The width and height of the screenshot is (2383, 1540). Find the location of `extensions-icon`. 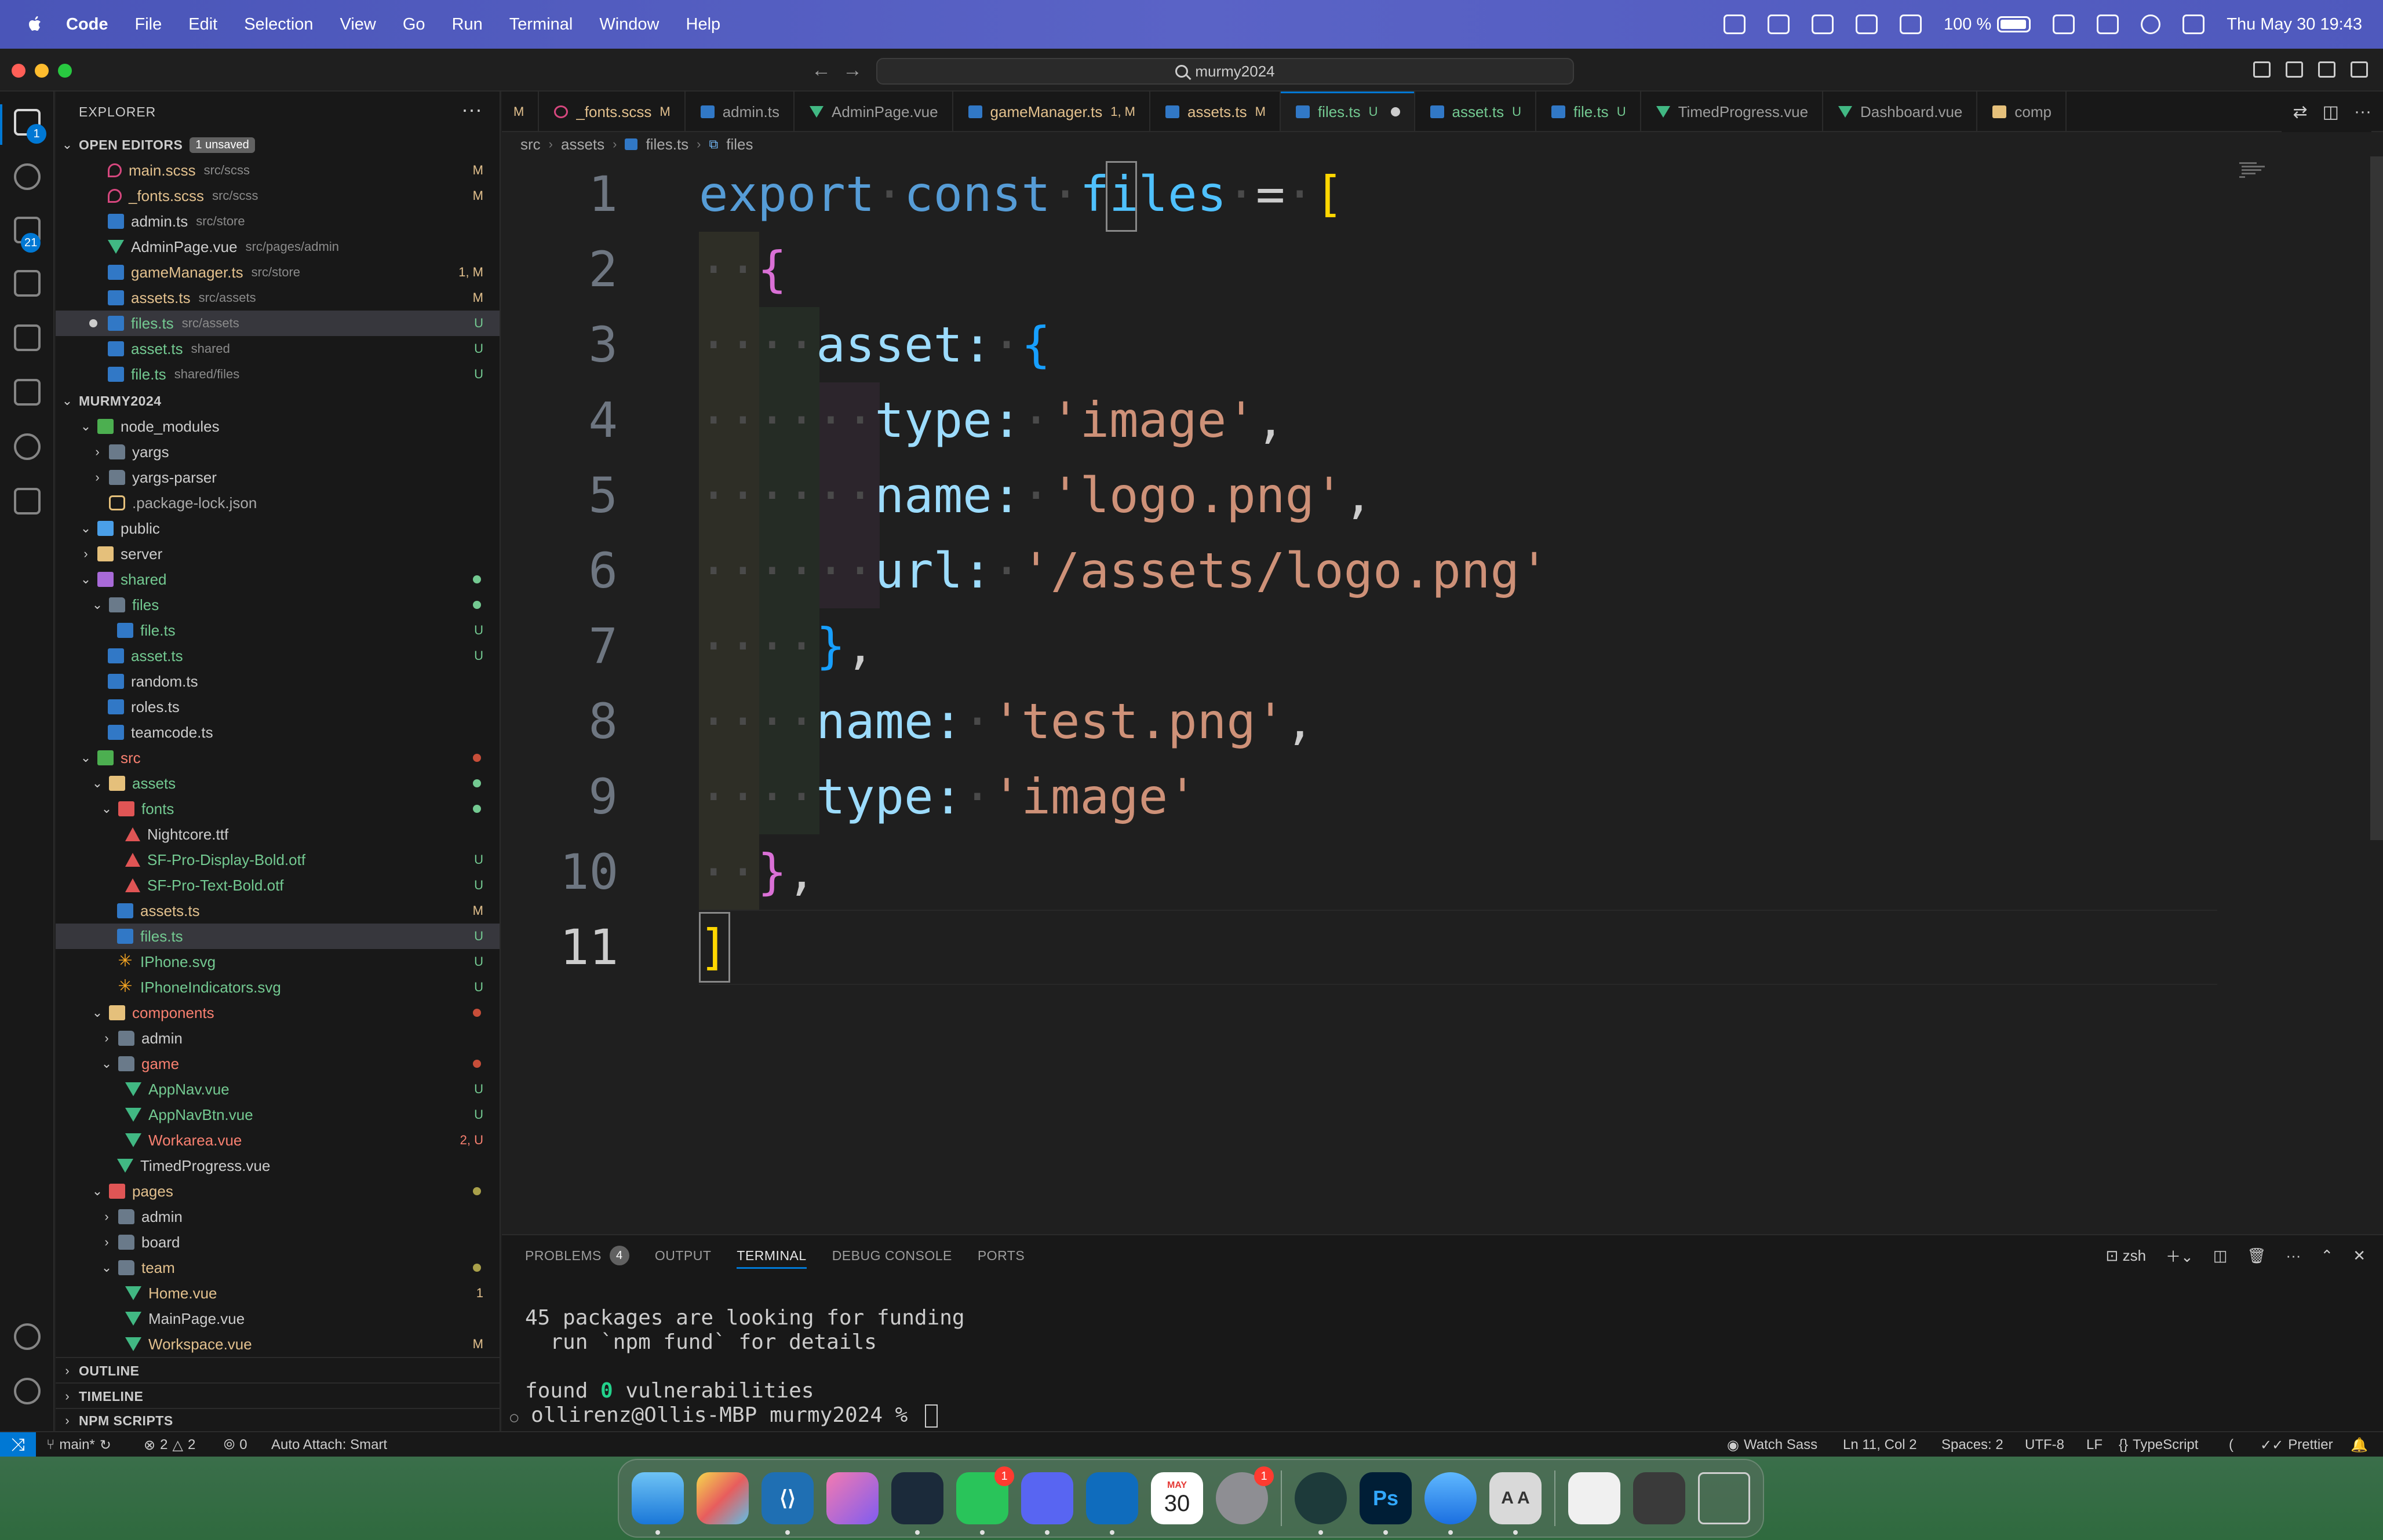

extensions-icon is located at coordinates (28, 337).